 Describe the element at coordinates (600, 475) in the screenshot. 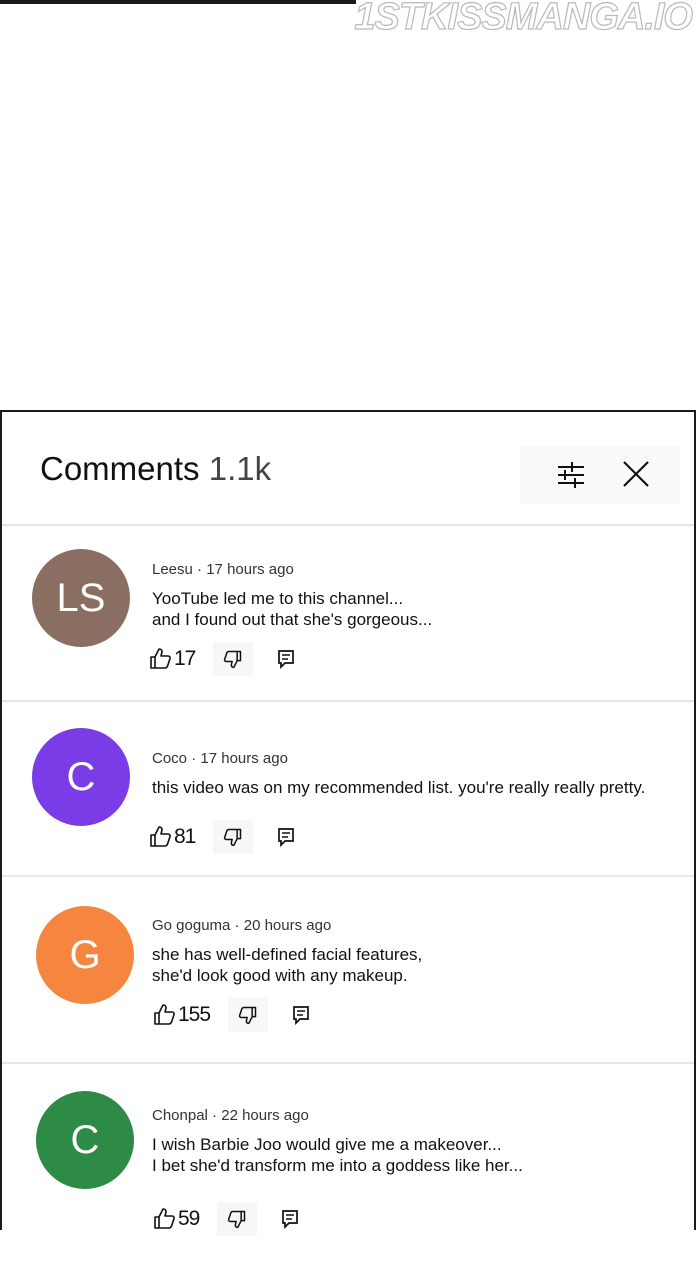

I see `header-controls` at that location.